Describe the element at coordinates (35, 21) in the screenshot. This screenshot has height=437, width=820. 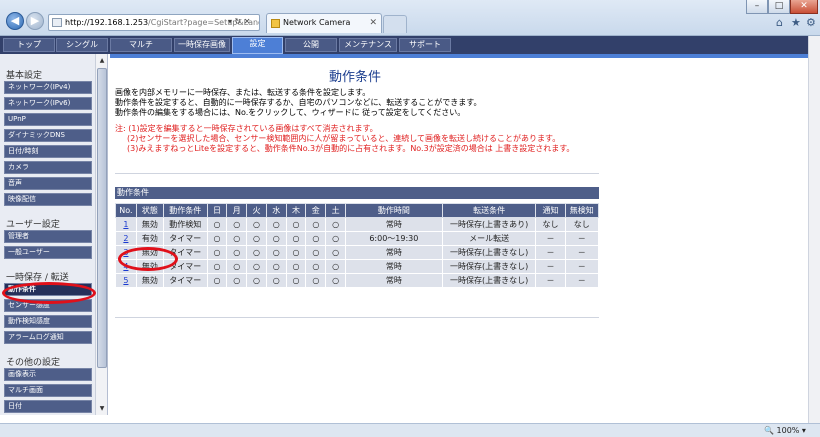
I see `forward-button: ▶` at that location.